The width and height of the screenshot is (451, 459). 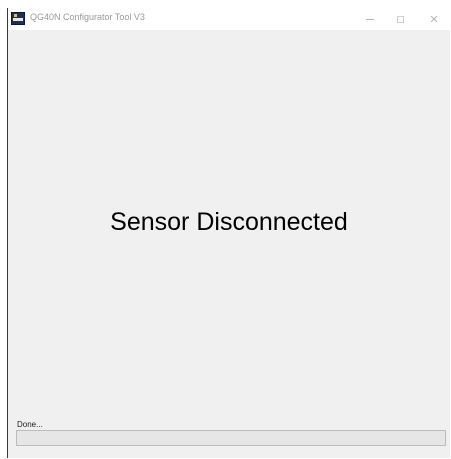 I want to click on app-logo-band, so click(x=18, y=19).